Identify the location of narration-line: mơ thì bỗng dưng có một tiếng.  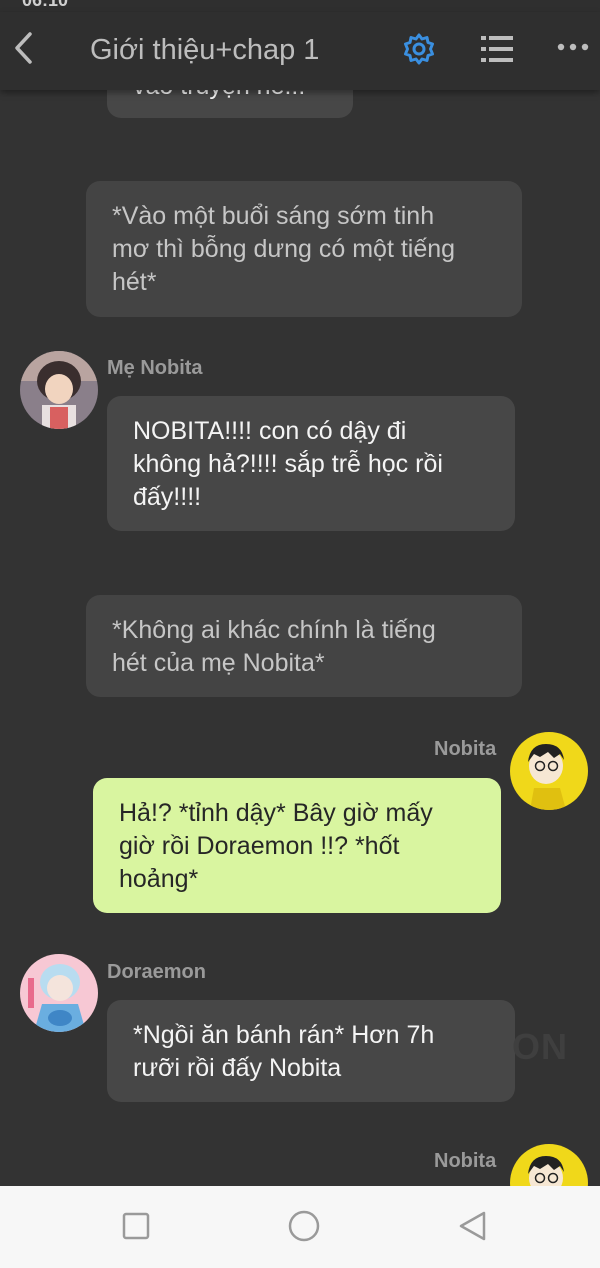
(284, 249).